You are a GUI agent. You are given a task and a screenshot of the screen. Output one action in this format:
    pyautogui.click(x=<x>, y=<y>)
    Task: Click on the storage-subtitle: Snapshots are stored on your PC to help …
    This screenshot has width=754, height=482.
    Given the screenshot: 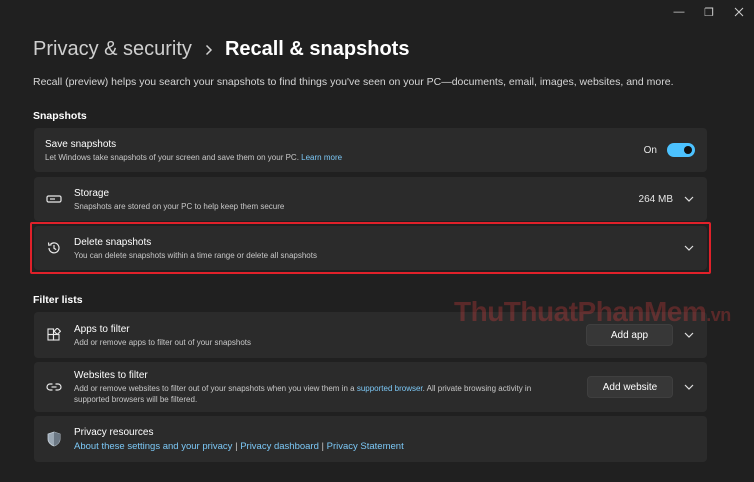 What is the action you would take?
    pyautogui.click(x=179, y=206)
    